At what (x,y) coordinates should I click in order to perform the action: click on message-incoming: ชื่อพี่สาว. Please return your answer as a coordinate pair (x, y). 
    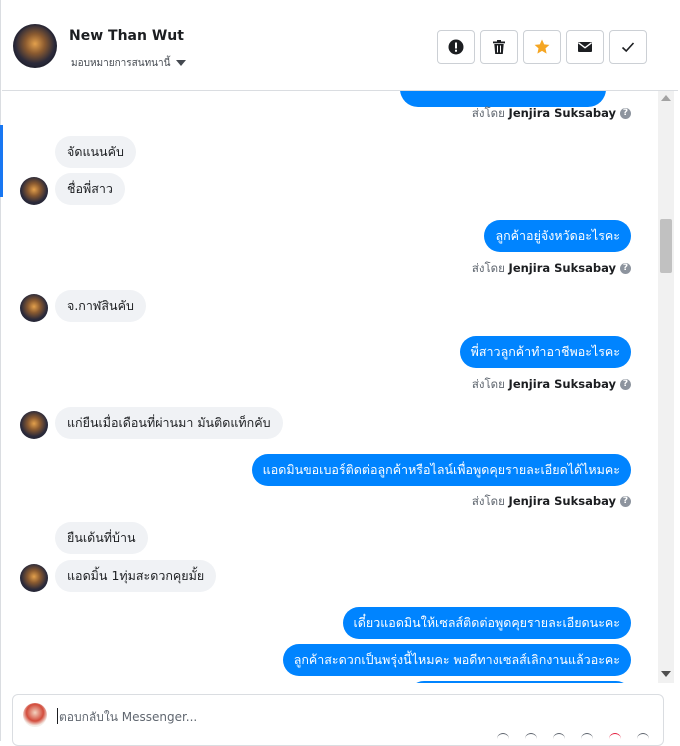
    Looking at the image, I should click on (90, 189).